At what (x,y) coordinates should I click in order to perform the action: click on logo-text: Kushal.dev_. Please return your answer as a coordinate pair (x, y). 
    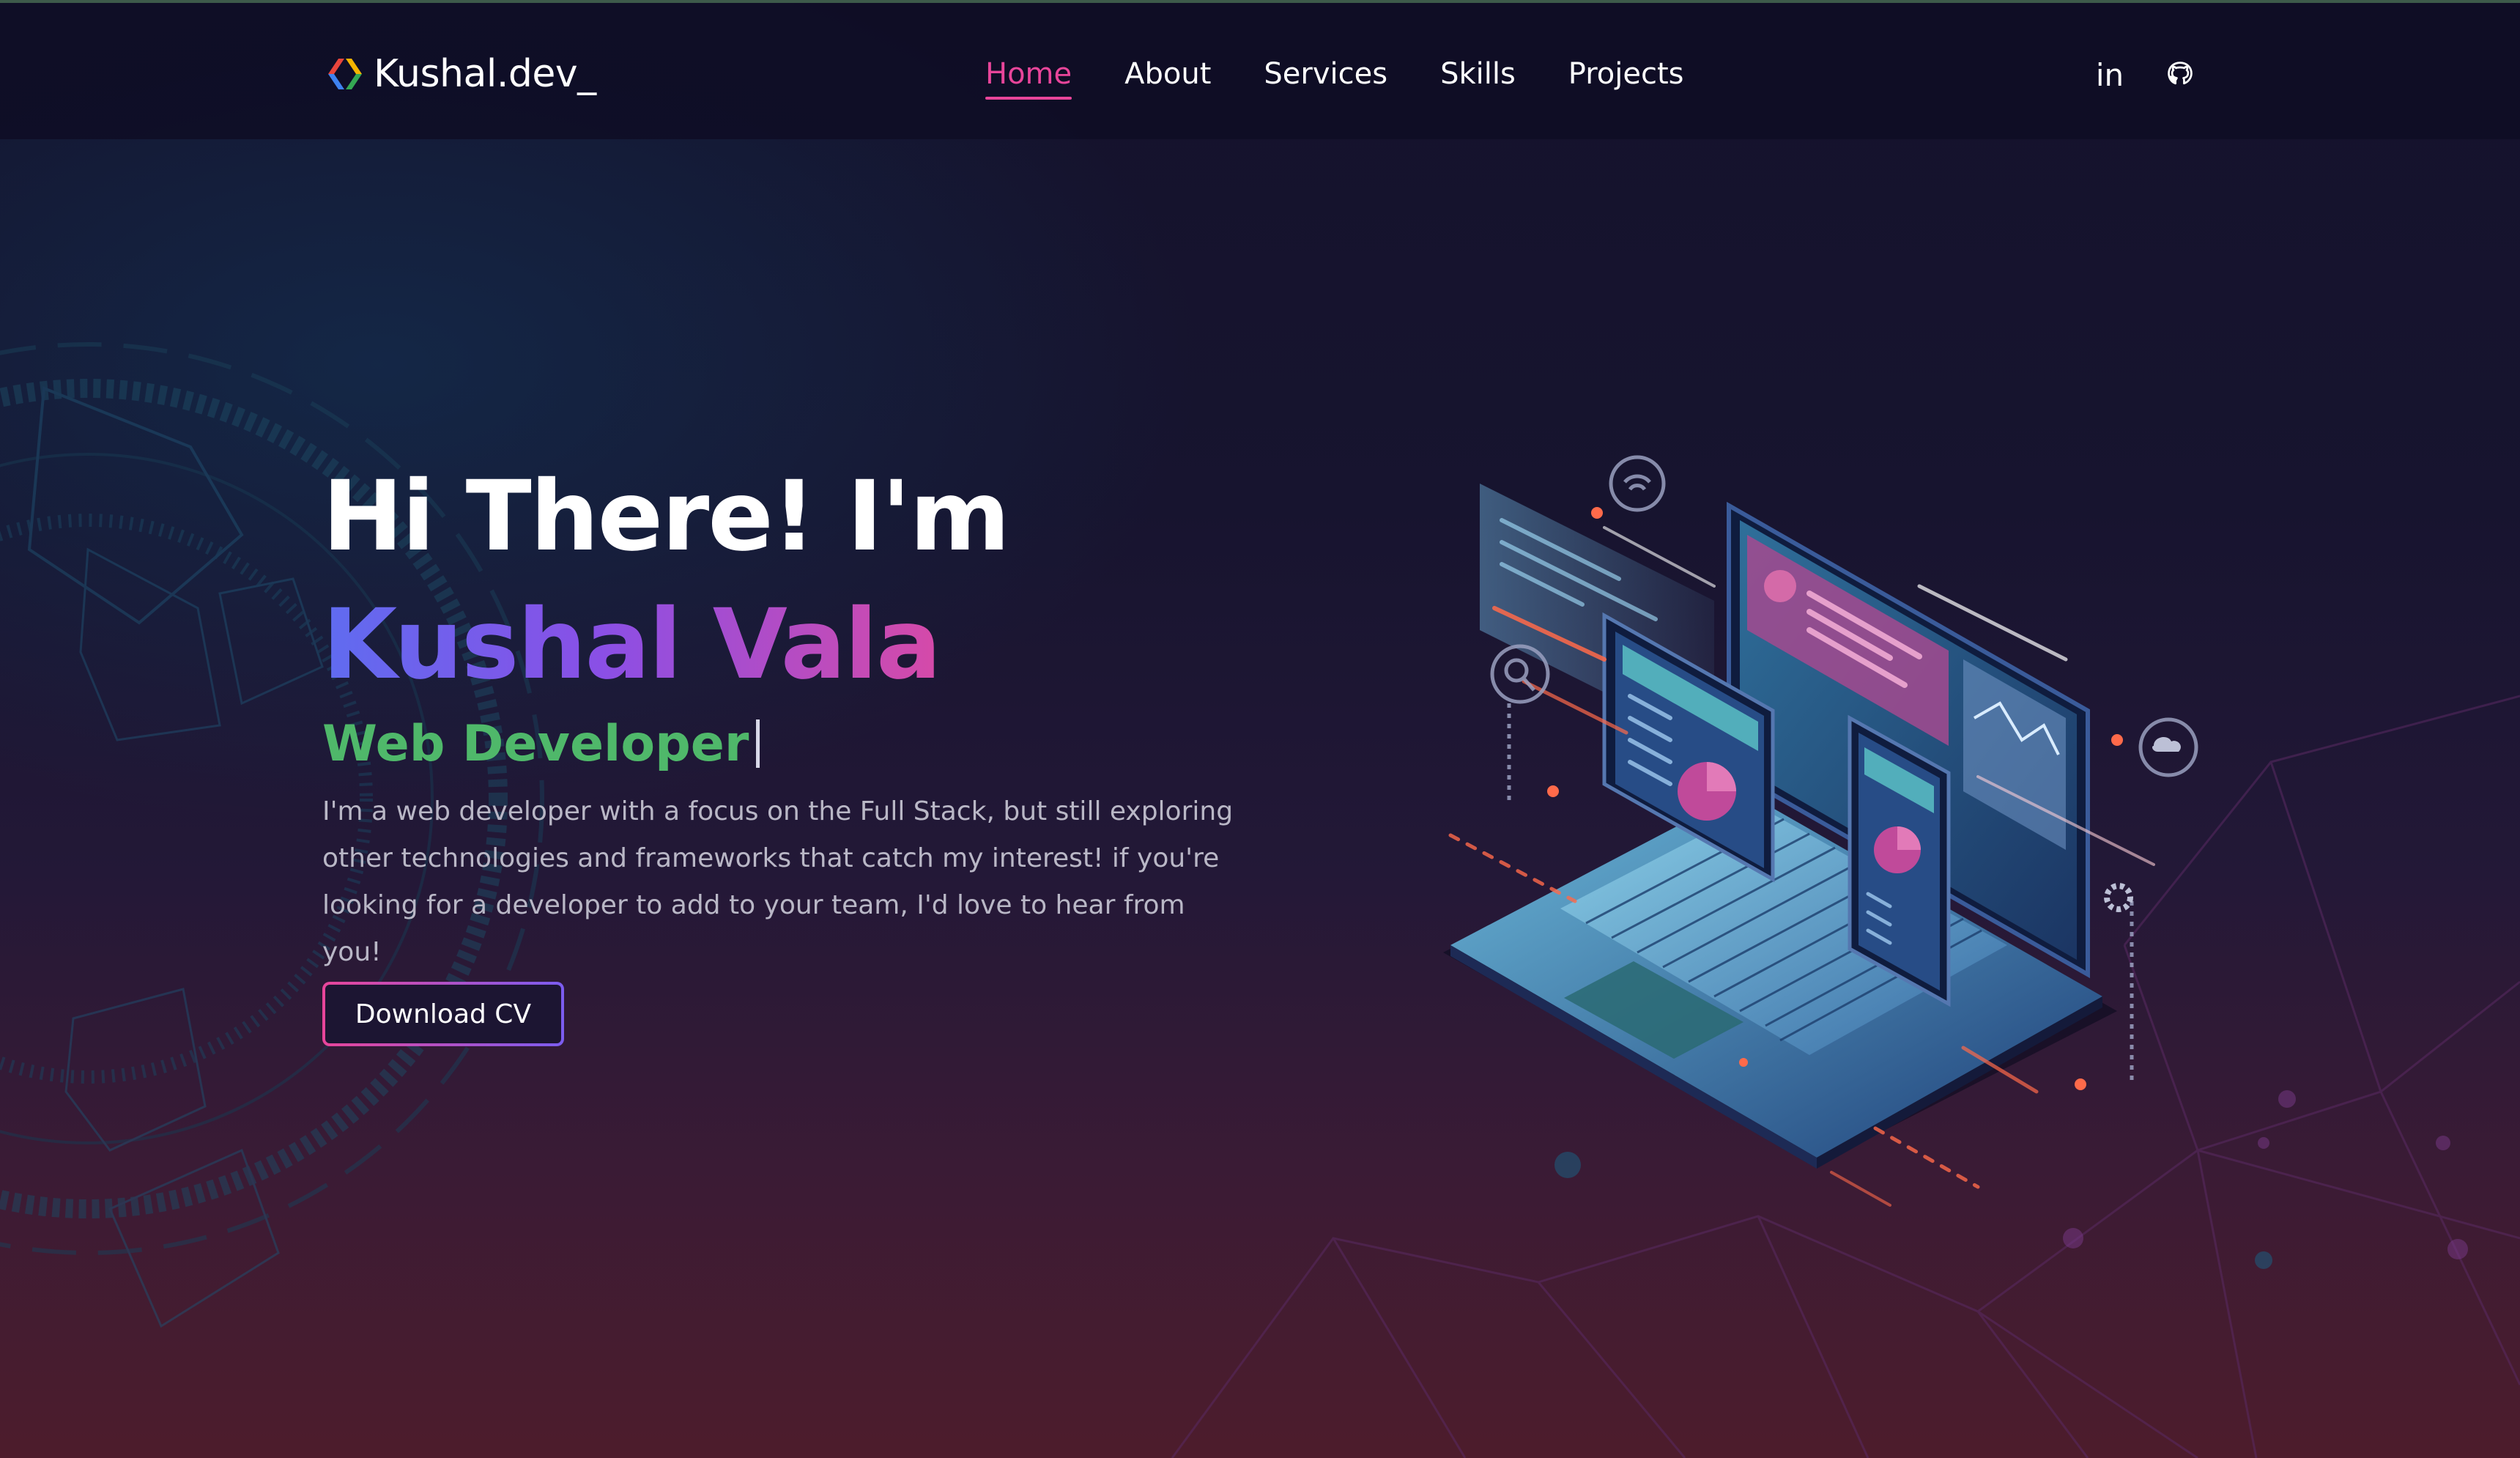
    Looking at the image, I should click on (485, 74).